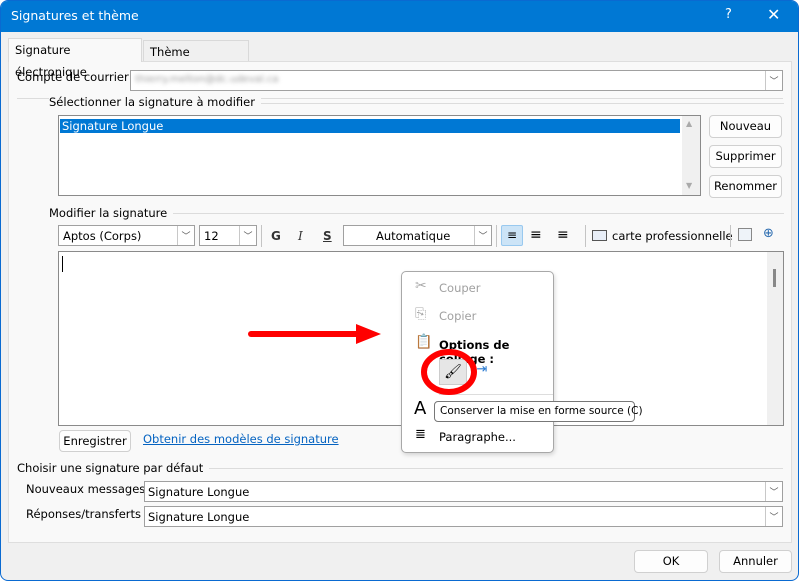 This screenshot has height=581, width=799. What do you see at coordinates (102, 236) in the screenshot?
I see `font-value: Aptos (Corps)` at bounding box center [102, 236].